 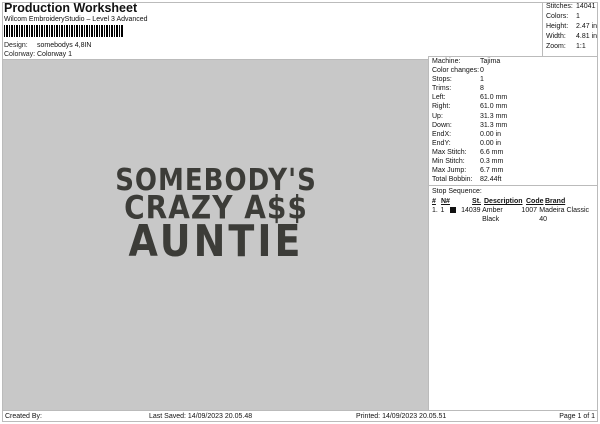 What do you see at coordinates (64, 45) in the screenshot?
I see `design-value: somebodys 4,8IN` at bounding box center [64, 45].